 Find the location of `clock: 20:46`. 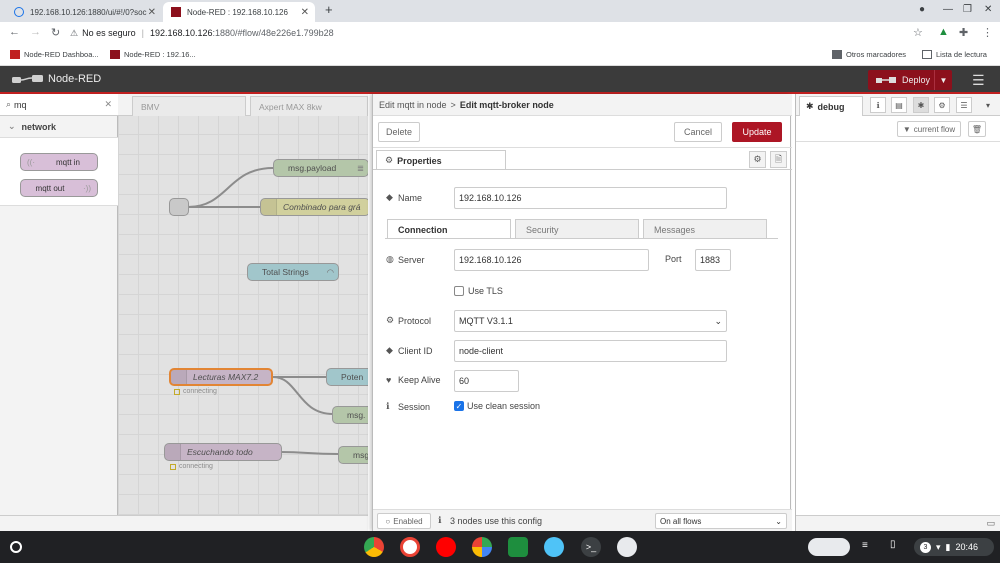

clock: 20:46 is located at coordinates (967, 547).